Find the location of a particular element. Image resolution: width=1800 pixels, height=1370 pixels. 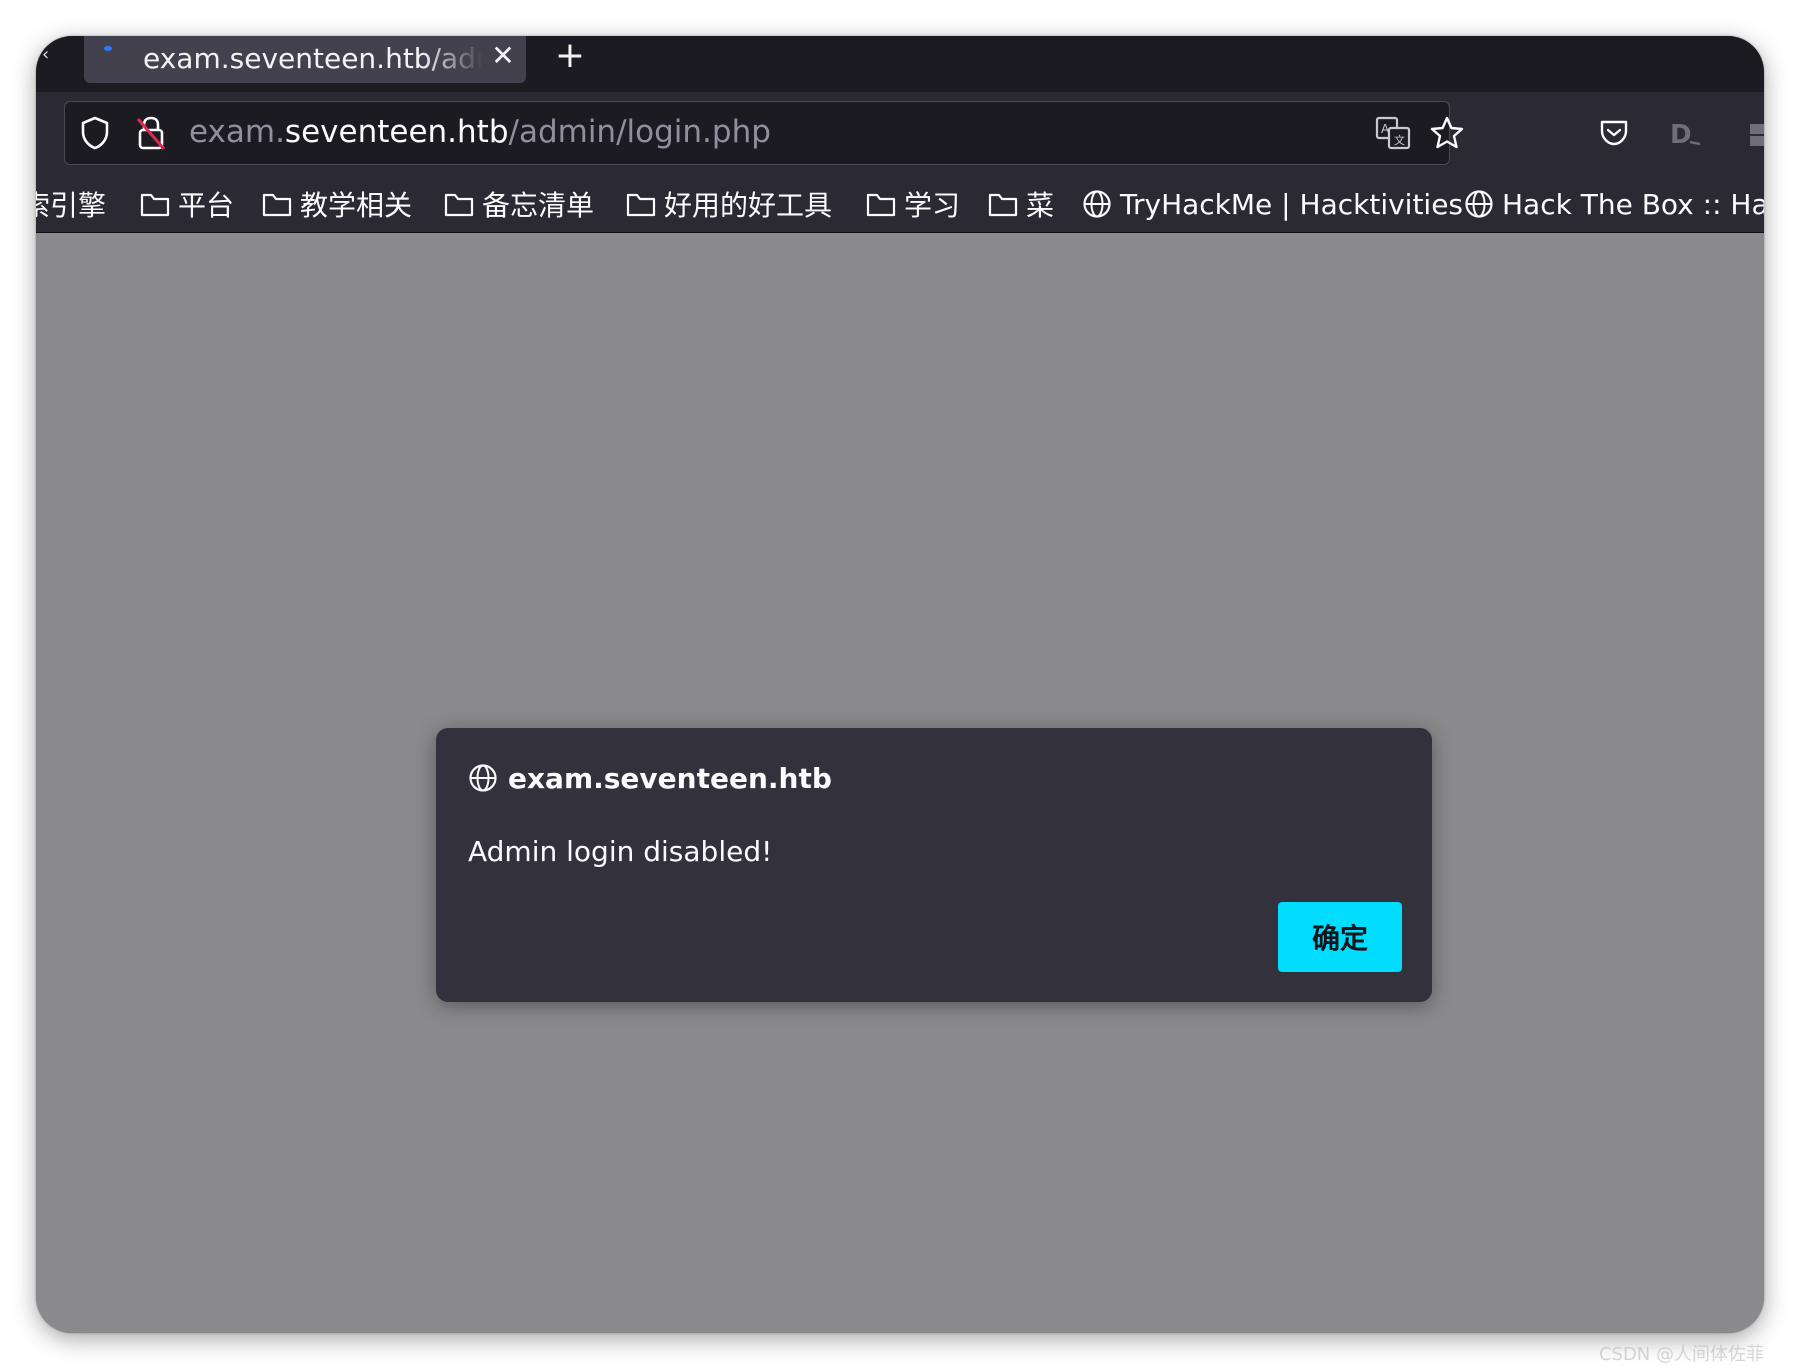

bookmark-folder-search-engines: 搜索引擎 is located at coordinates (71, 204).